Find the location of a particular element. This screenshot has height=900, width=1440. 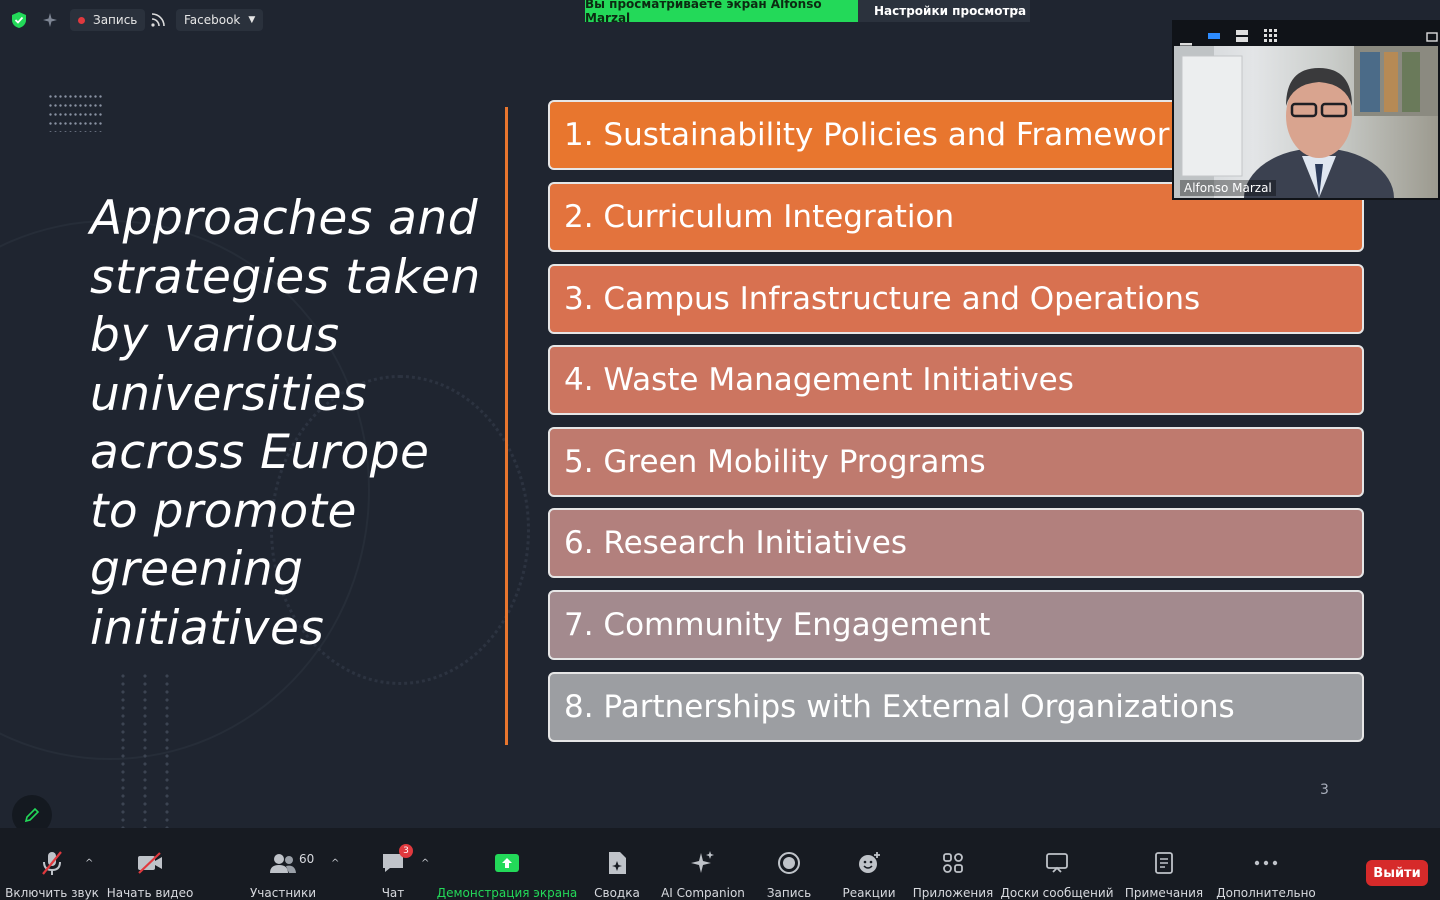

chevron-down-icon: ⌄ is located at coordinates (1015, 8).